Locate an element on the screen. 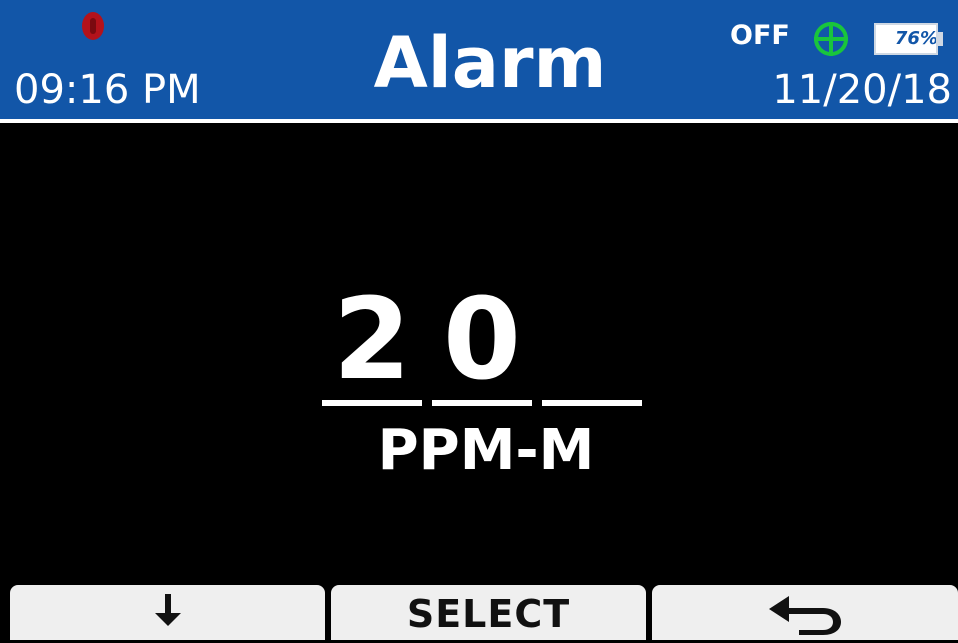 The image size is (958, 643). battery-percent: 76% is located at coordinates (916, 38).